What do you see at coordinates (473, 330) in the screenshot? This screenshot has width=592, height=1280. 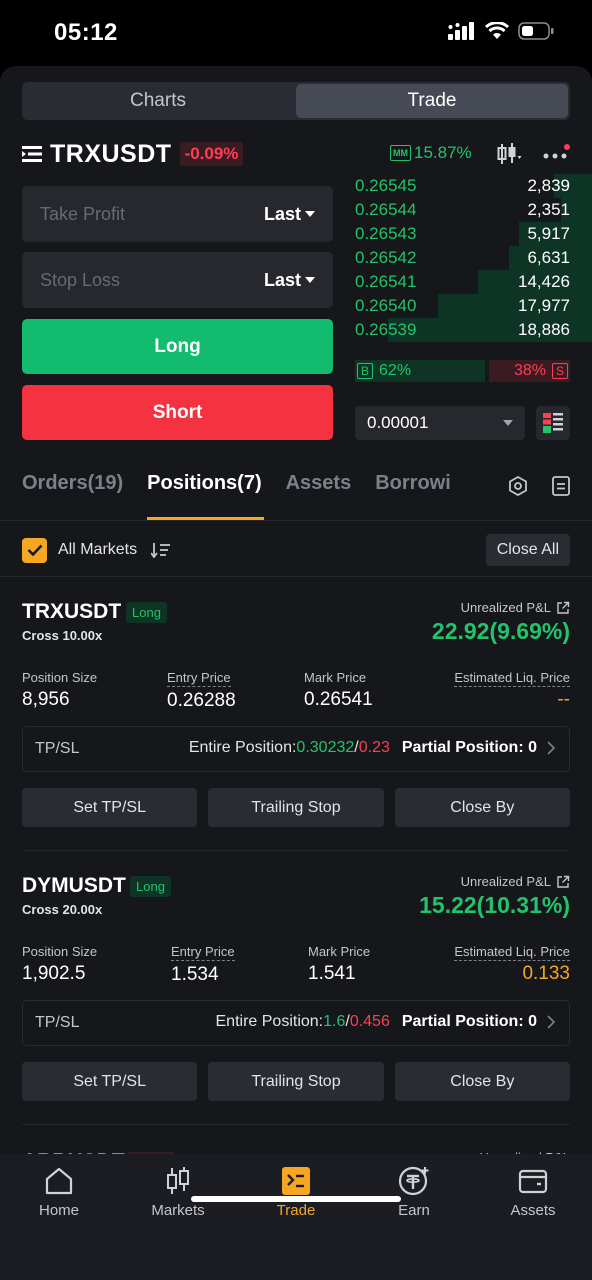 I see `order-book-row: 0.26539 18,886` at bounding box center [473, 330].